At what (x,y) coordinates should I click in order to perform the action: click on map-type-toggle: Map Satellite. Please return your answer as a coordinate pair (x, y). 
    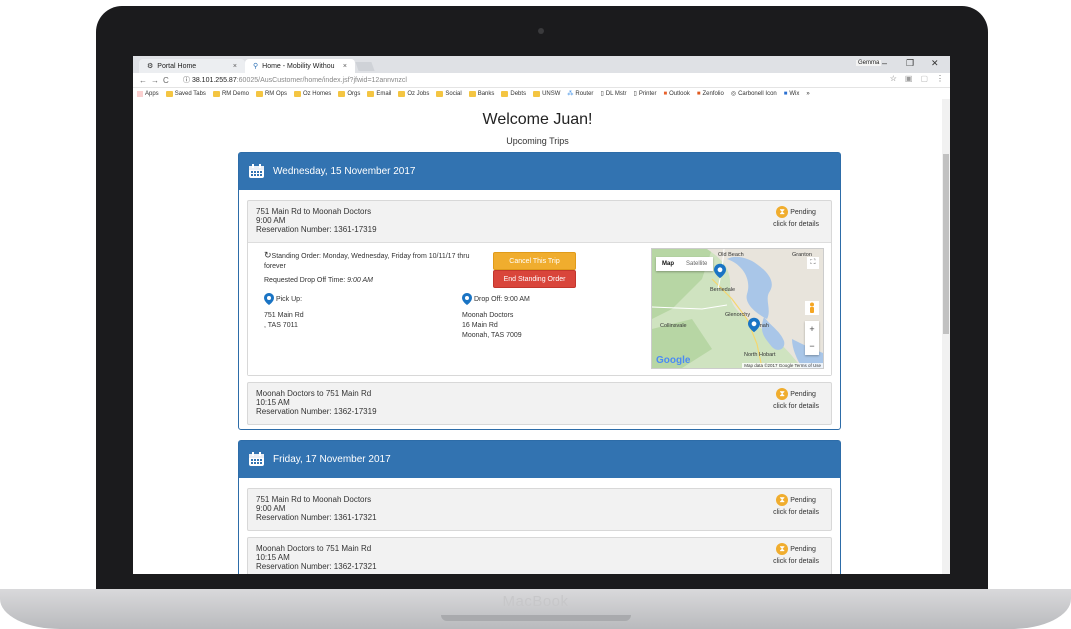
    Looking at the image, I should click on (685, 264).